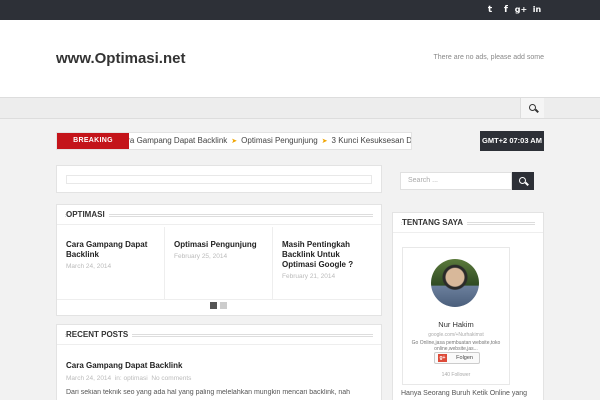 This screenshot has width=600, height=400. I want to click on section-header: RECENT POSTS, so click(219, 335).